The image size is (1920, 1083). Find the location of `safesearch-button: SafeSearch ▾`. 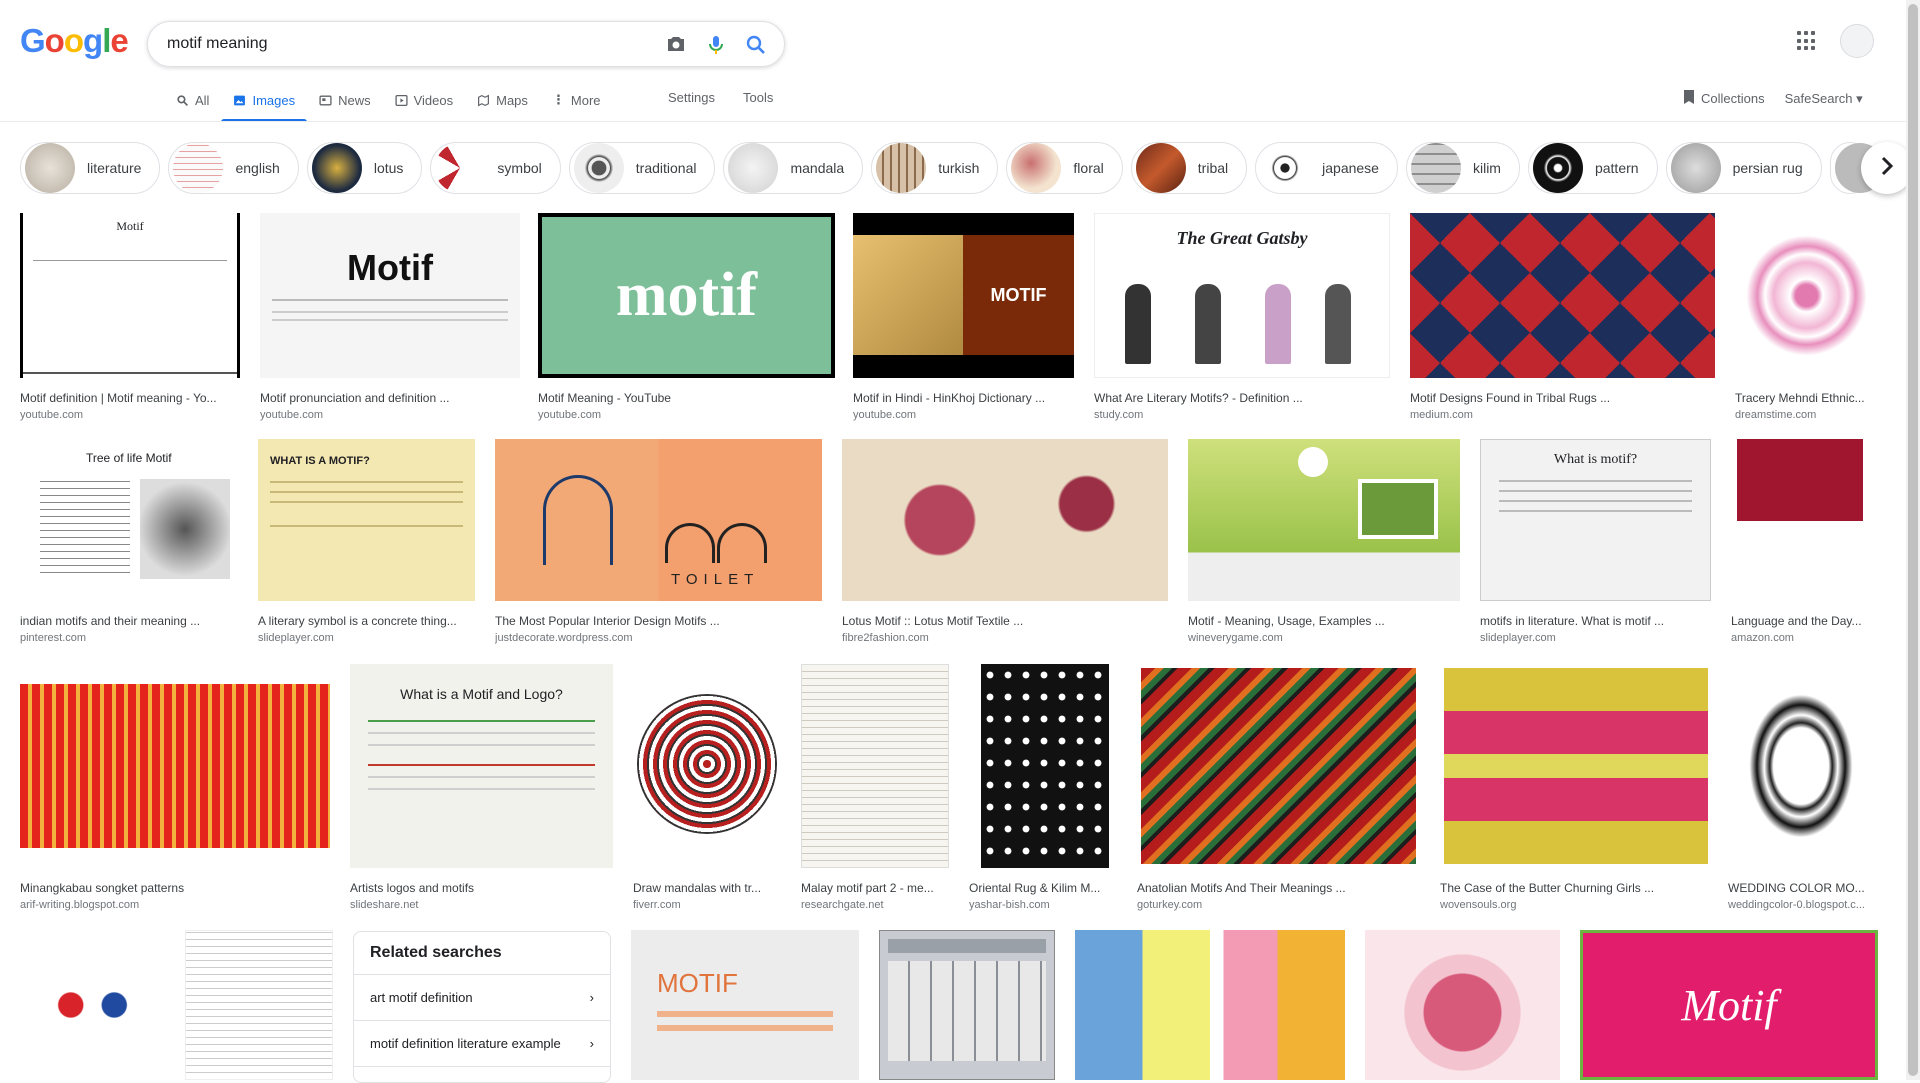

safesearch-button: SafeSearch ▾ is located at coordinates (1824, 99).